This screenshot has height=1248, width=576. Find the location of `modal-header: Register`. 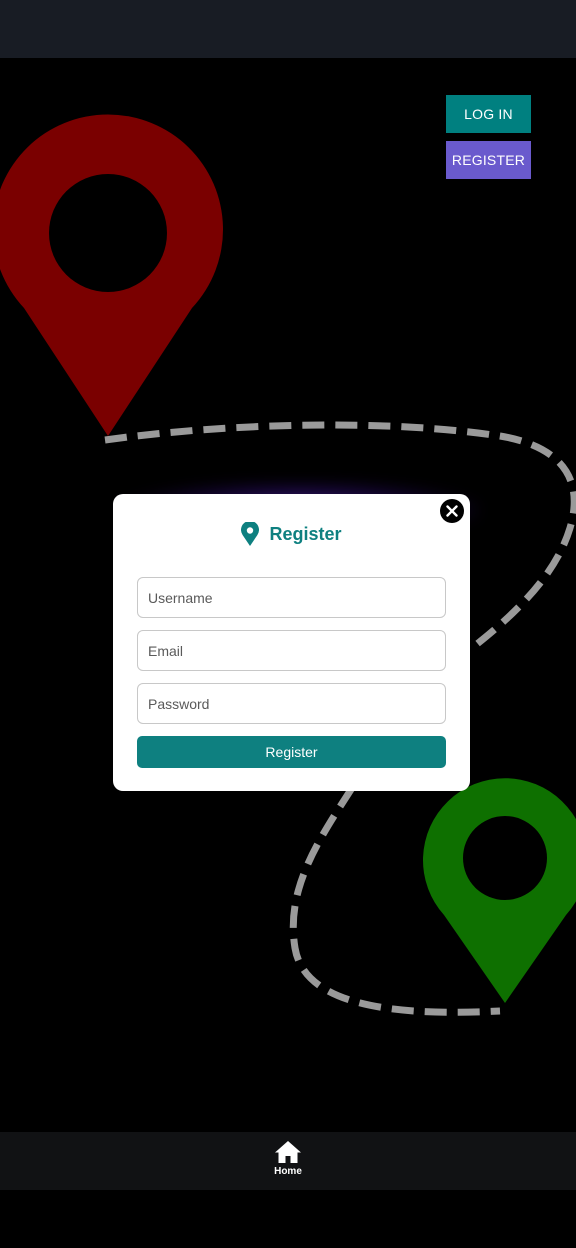

modal-header: Register is located at coordinates (291, 534).